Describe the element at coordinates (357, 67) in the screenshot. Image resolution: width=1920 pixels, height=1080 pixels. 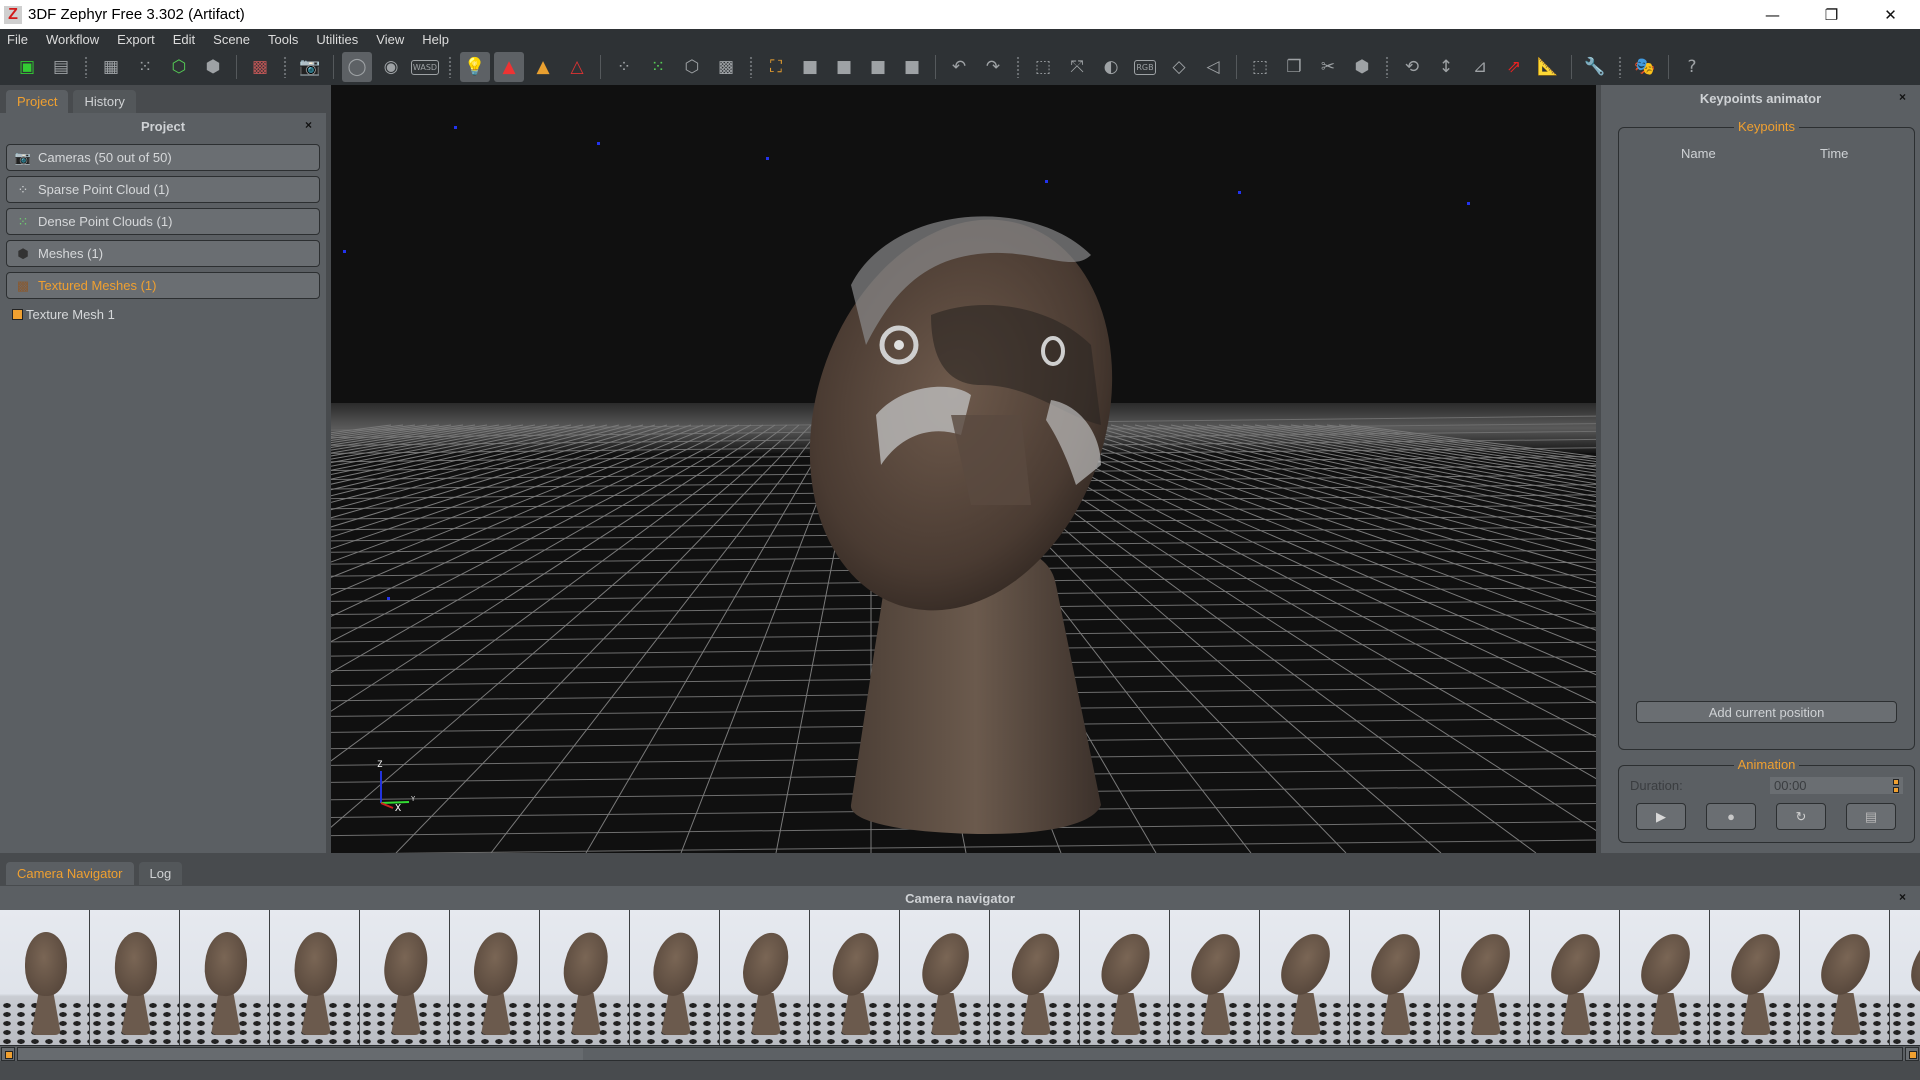
I see `orbit-navigation-button: ◯` at that location.